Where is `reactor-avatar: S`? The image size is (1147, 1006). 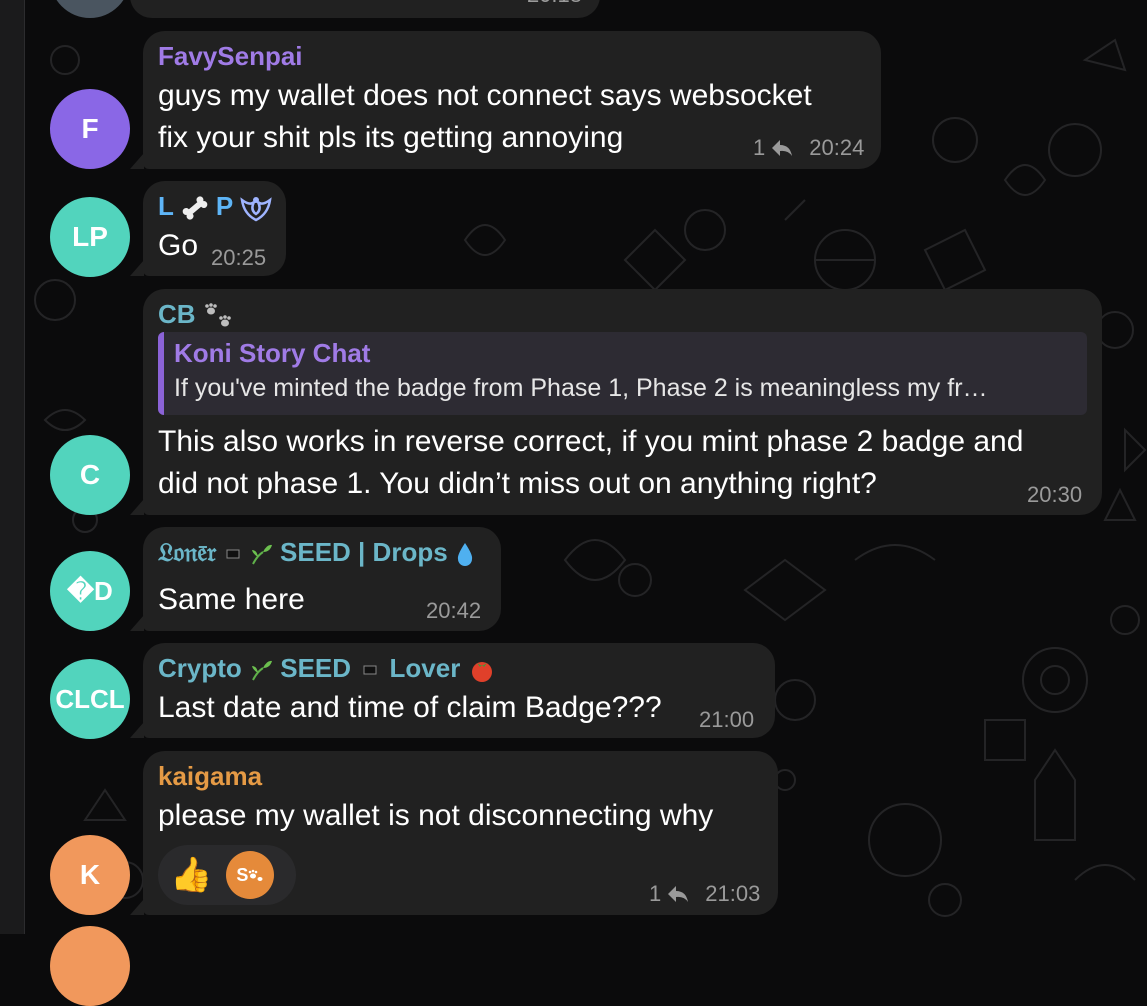
reactor-avatar: S is located at coordinates (250, 875).